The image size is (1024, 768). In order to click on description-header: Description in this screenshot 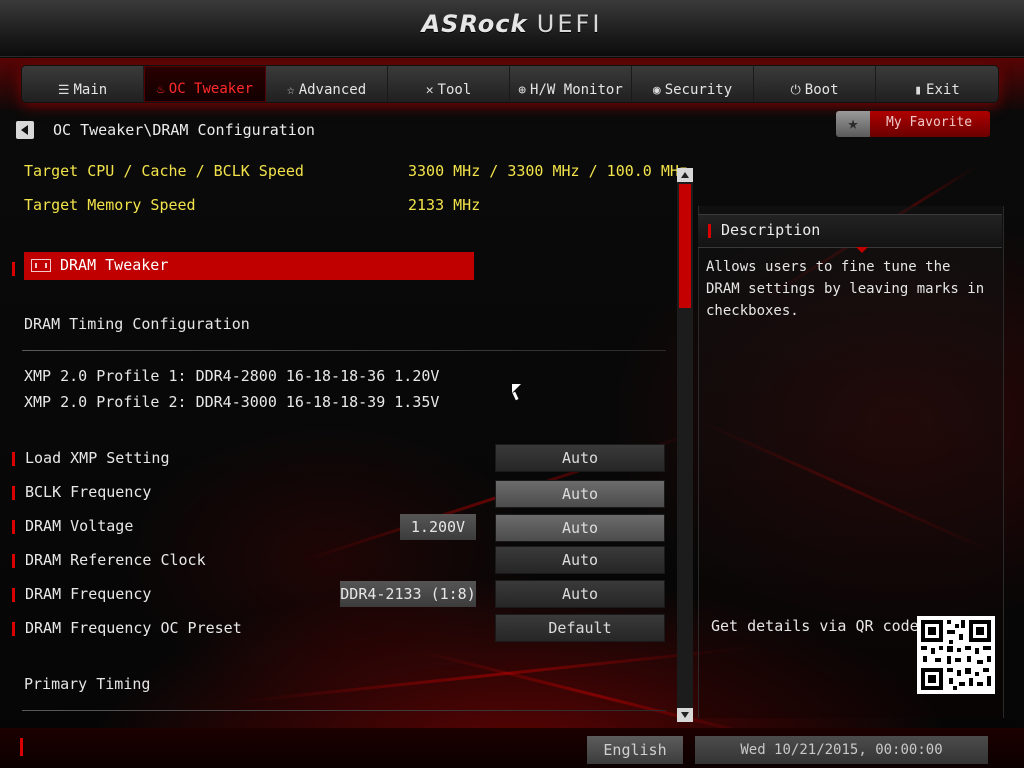, I will do `click(850, 233)`.